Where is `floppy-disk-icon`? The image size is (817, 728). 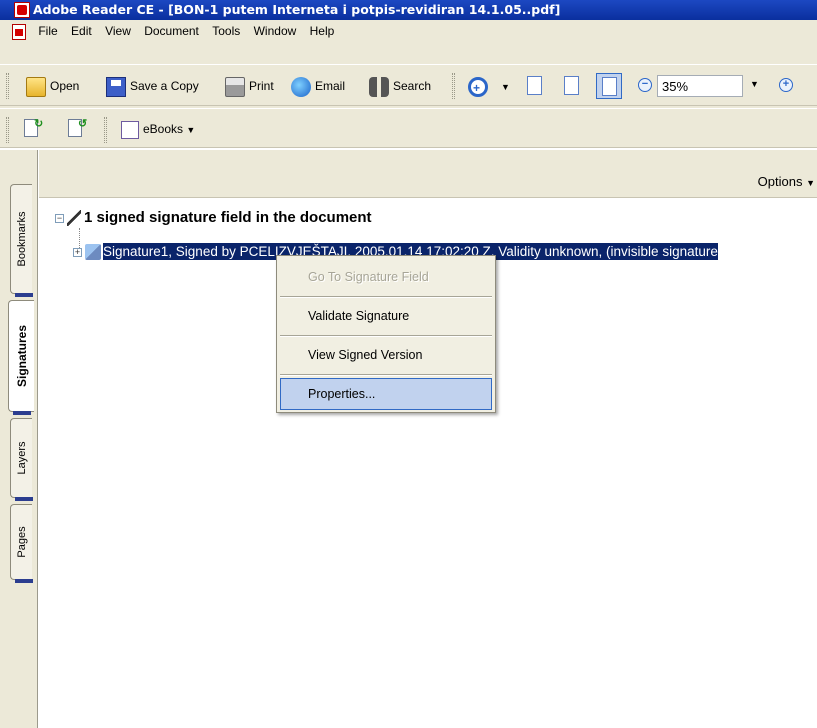
floppy-disk-icon is located at coordinates (116, 86).